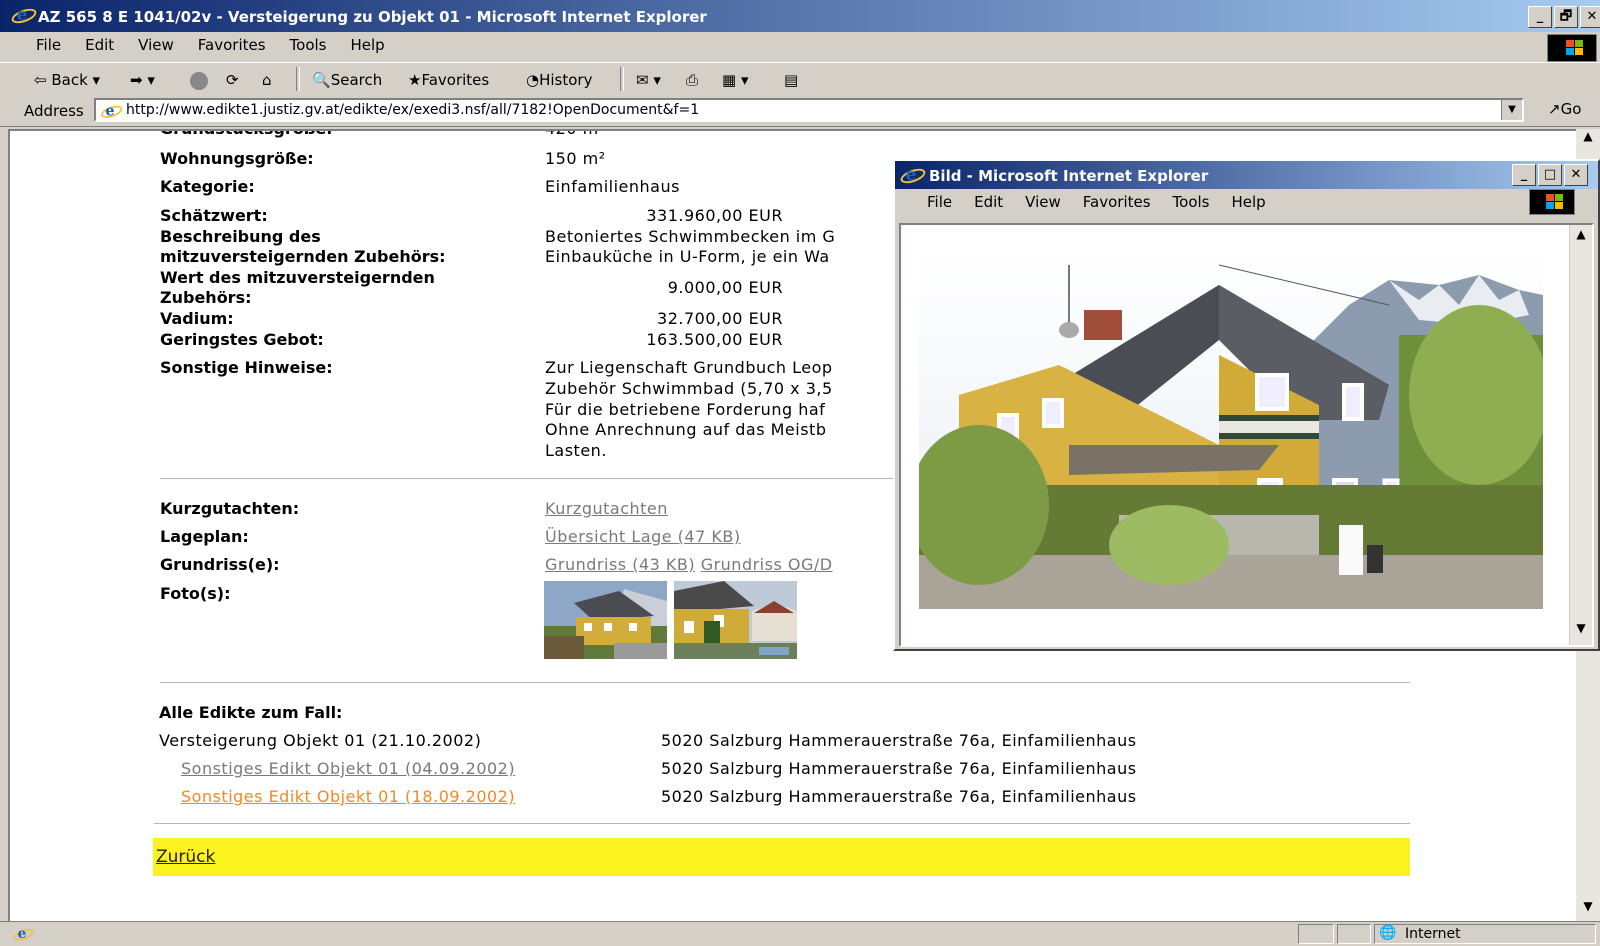 Image resolution: width=1600 pixels, height=946 pixels. Describe the element at coordinates (136, 80) in the screenshot. I see `forward-arrow-icon: ➡` at that location.